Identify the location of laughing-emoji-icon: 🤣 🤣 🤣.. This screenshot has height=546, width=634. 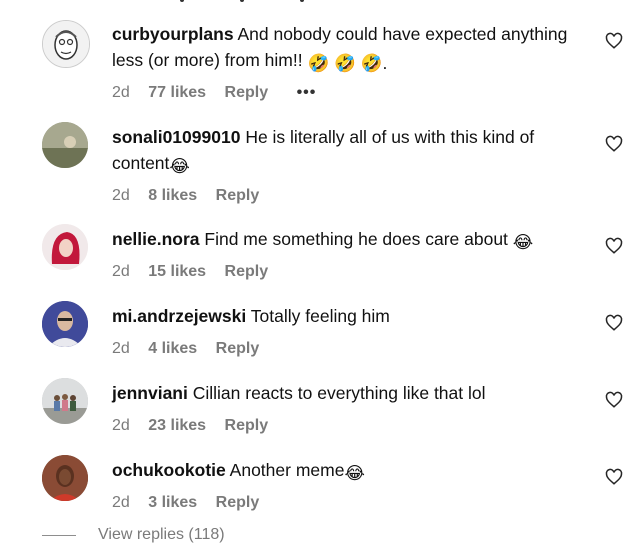
(347, 63).